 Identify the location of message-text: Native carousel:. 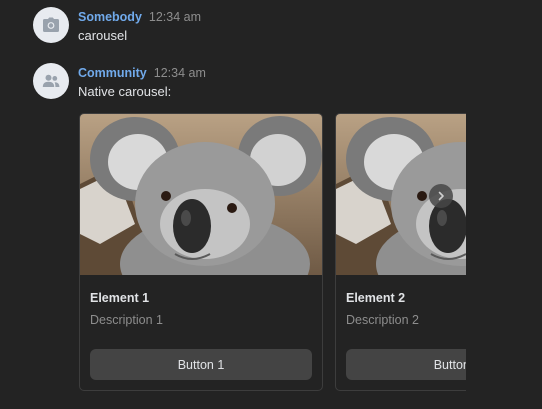
(125, 91).